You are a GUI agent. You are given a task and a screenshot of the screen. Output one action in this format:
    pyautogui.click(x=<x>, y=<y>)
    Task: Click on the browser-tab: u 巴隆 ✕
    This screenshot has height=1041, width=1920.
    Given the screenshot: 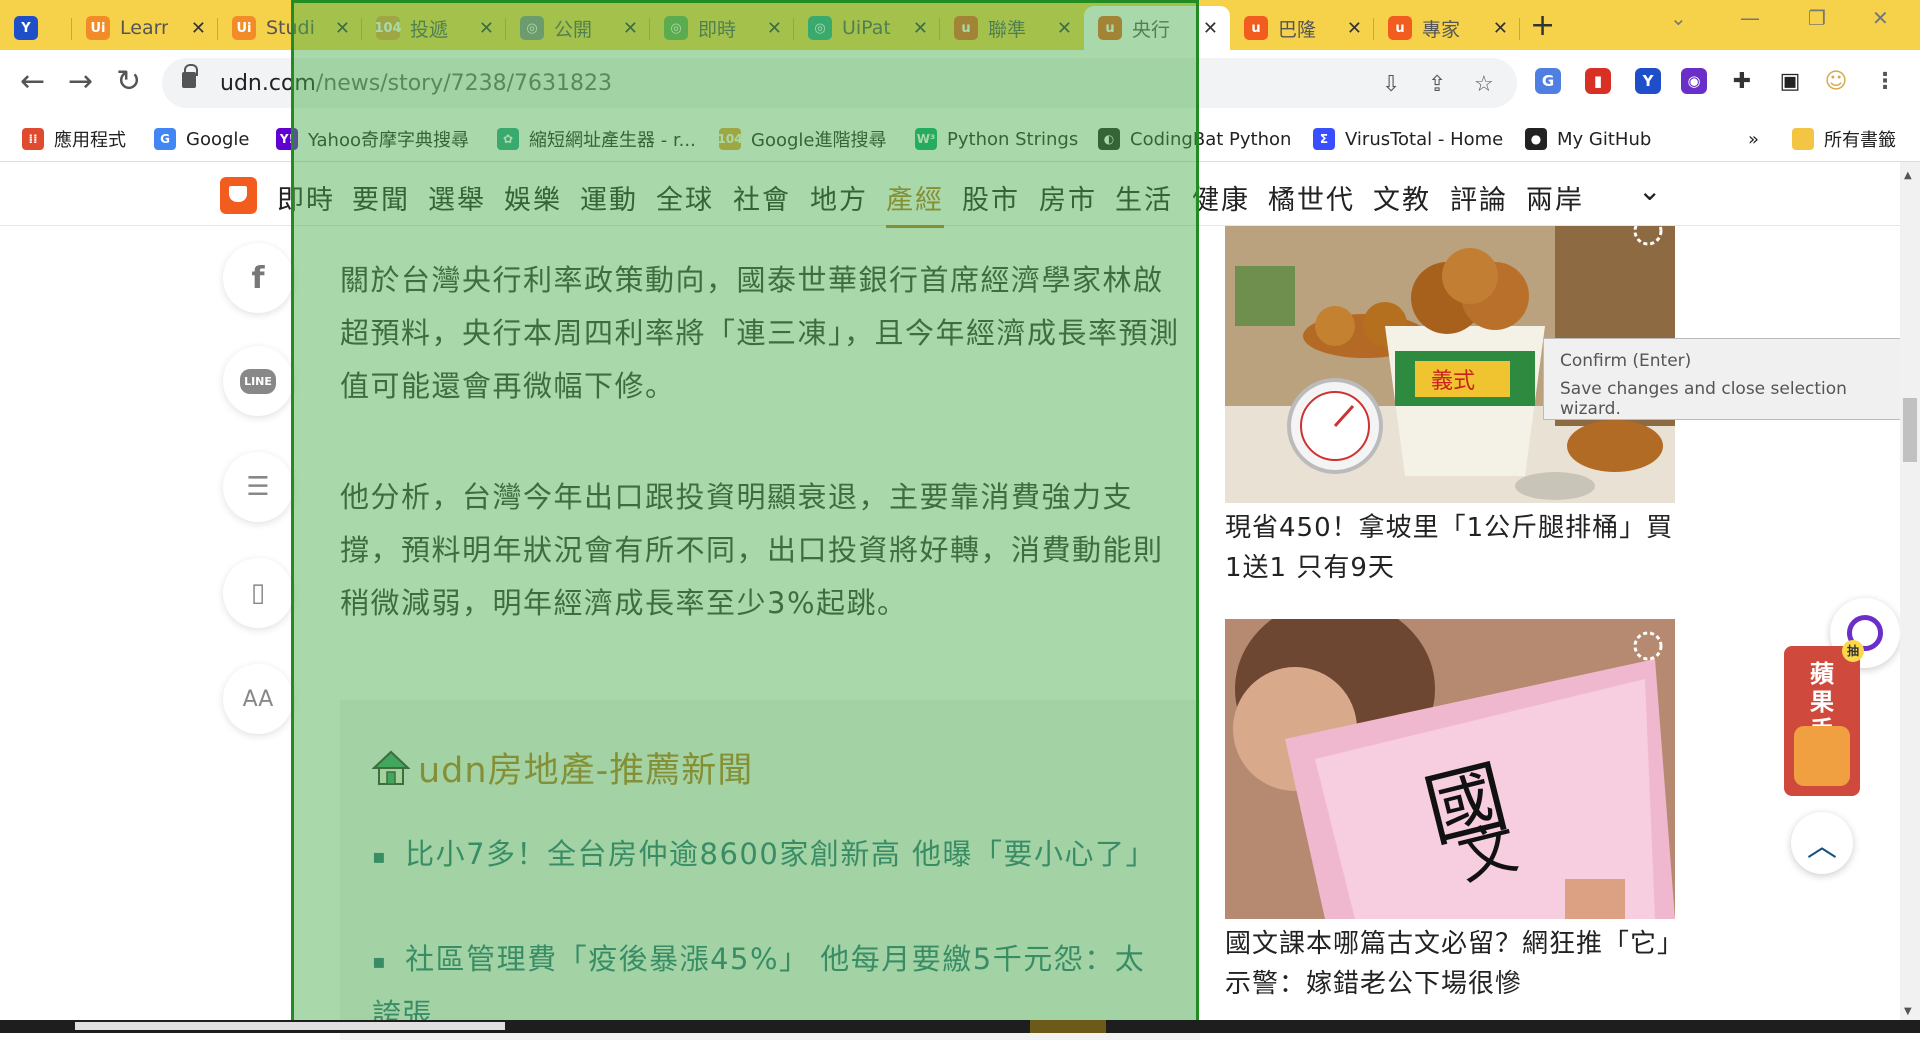 What is the action you would take?
    pyautogui.click(x=1302, y=28)
    